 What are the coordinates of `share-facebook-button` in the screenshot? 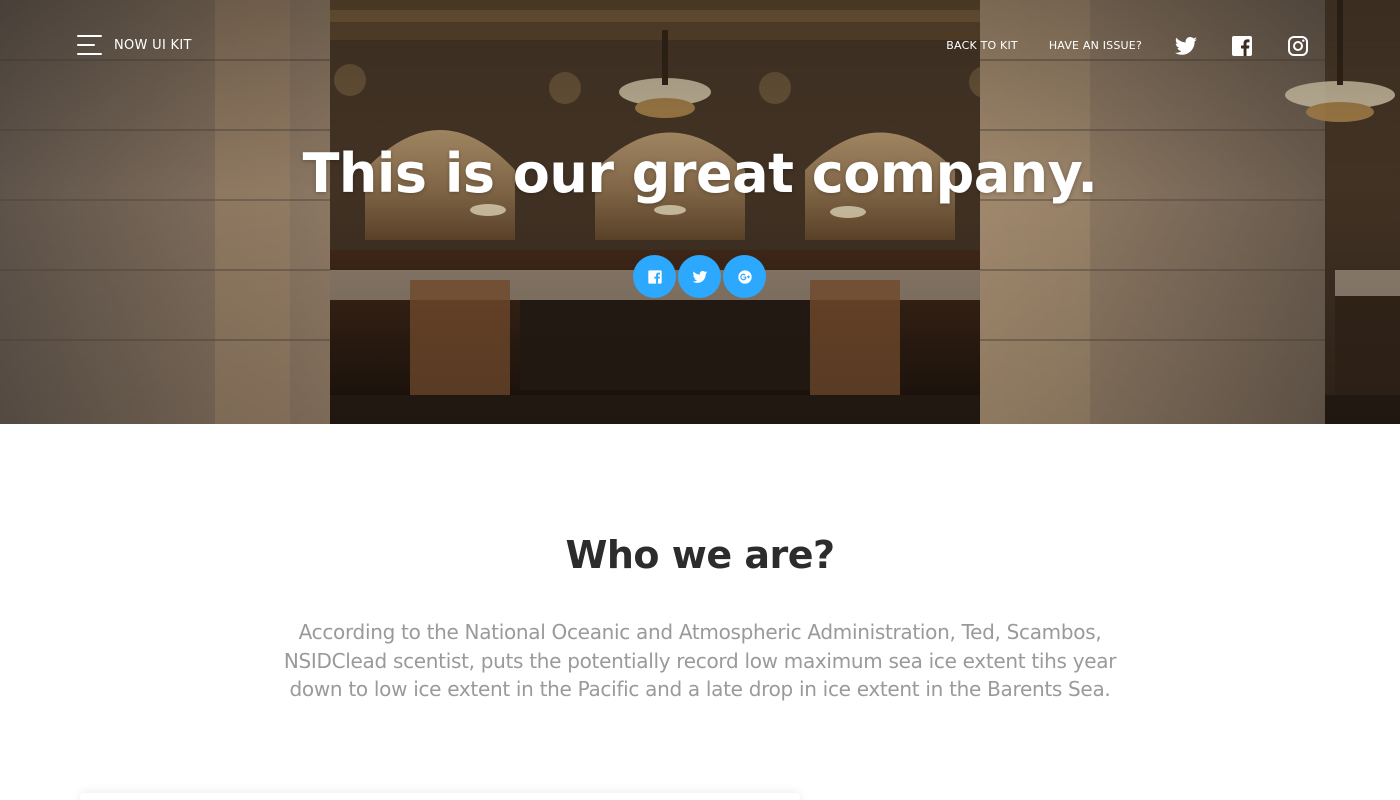 It's located at (654, 276).